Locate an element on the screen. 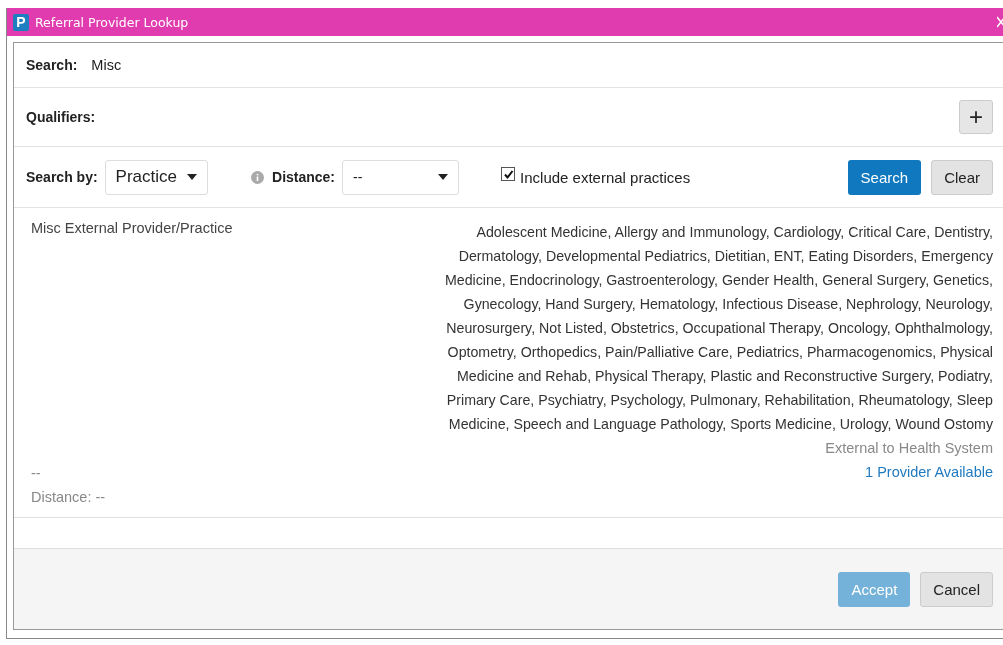 This screenshot has width=1003, height=645. search-button: Search is located at coordinates (884, 177).